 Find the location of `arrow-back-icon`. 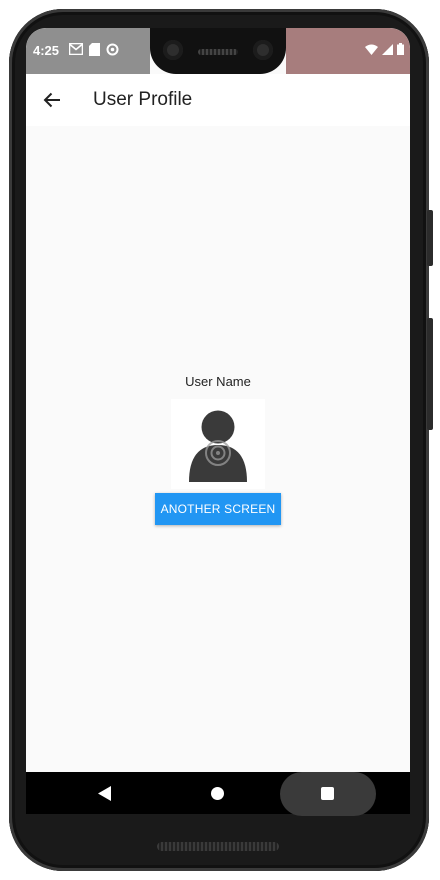

arrow-back-icon is located at coordinates (52, 100).